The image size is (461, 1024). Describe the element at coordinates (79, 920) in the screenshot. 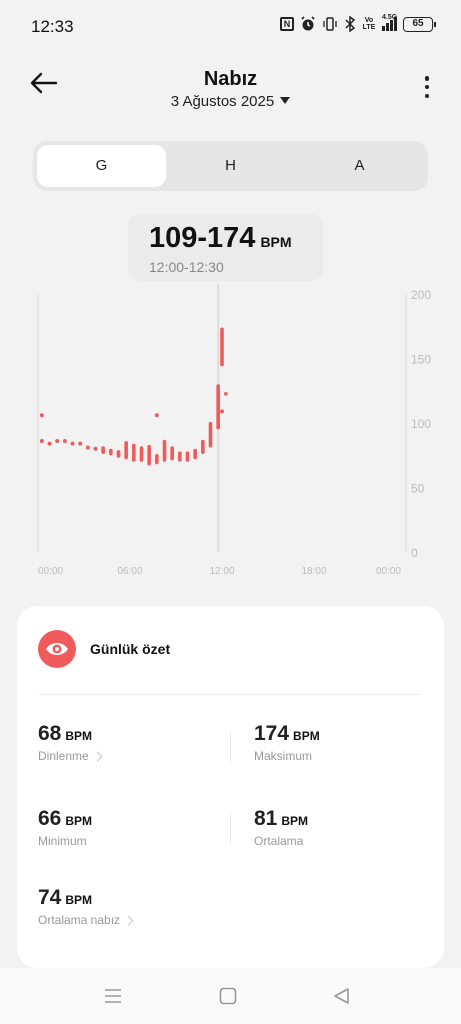

I see `stat-label: Ortalama nabız` at that location.